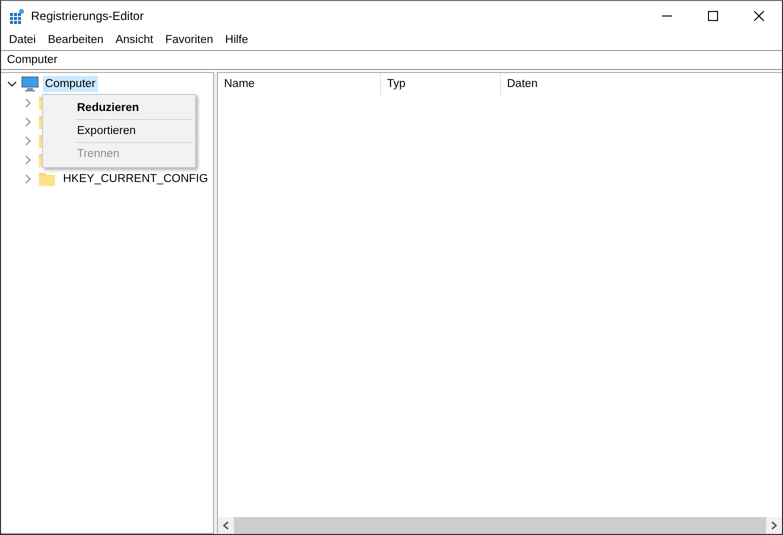 The height and width of the screenshot is (535, 783). What do you see at coordinates (12, 84) in the screenshot?
I see `chevron-icon` at bounding box center [12, 84].